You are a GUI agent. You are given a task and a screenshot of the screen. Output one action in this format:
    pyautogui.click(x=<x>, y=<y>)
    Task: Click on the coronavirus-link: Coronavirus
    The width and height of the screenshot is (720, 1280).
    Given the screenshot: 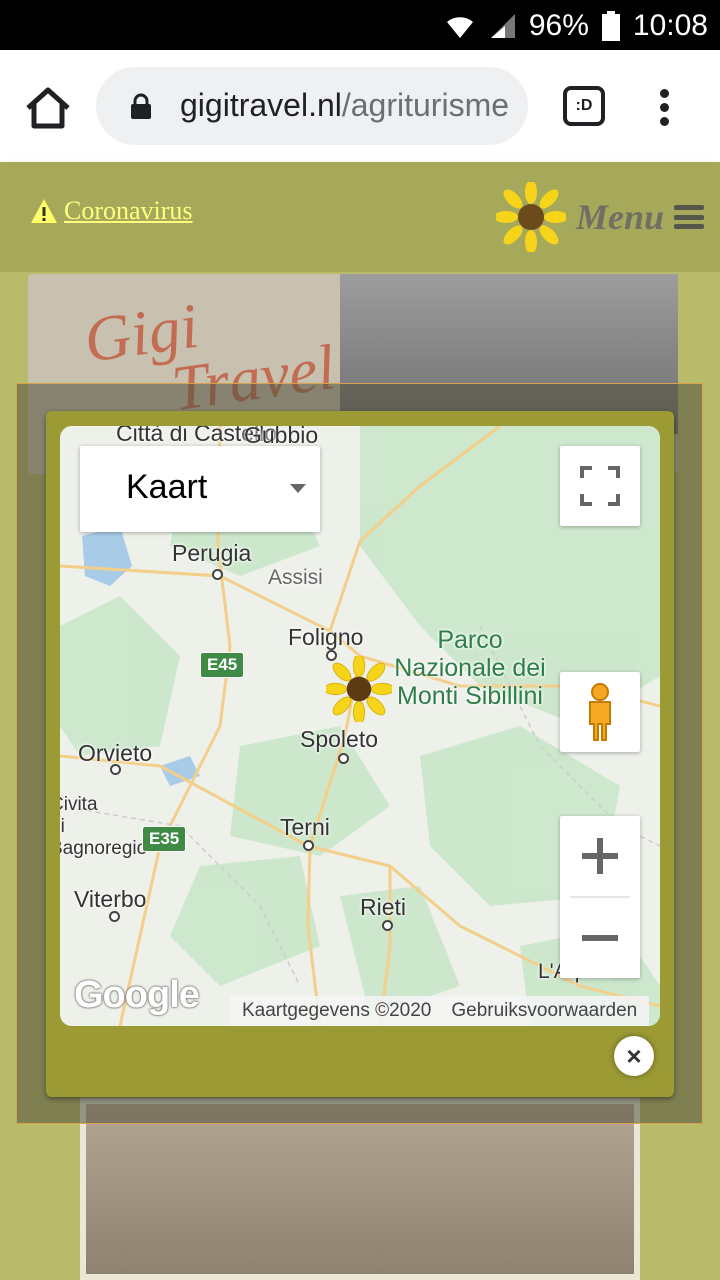 What is the action you would take?
    pyautogui.click(x=111, y=211)
    